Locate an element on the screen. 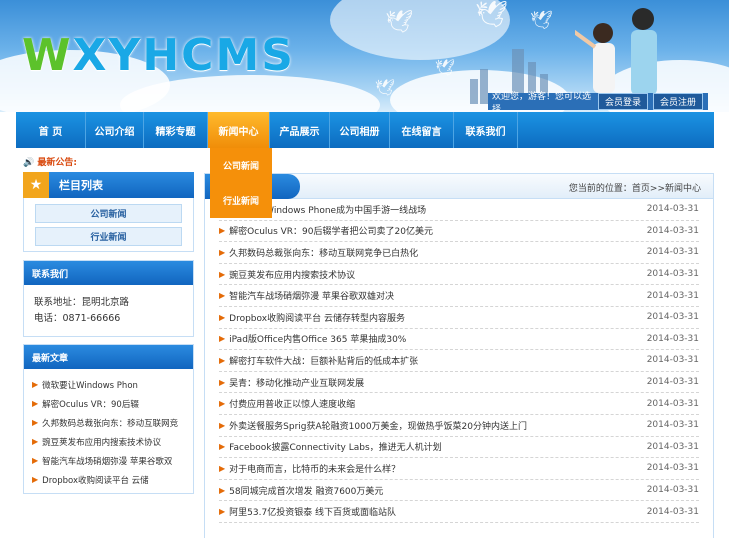 Image resolution: width=729 pixels, height=538 pixels. table-row: ▶ 58同城完成首次增发 融资7600万美元 2014-03-31 is located at coordinates (459, 491).